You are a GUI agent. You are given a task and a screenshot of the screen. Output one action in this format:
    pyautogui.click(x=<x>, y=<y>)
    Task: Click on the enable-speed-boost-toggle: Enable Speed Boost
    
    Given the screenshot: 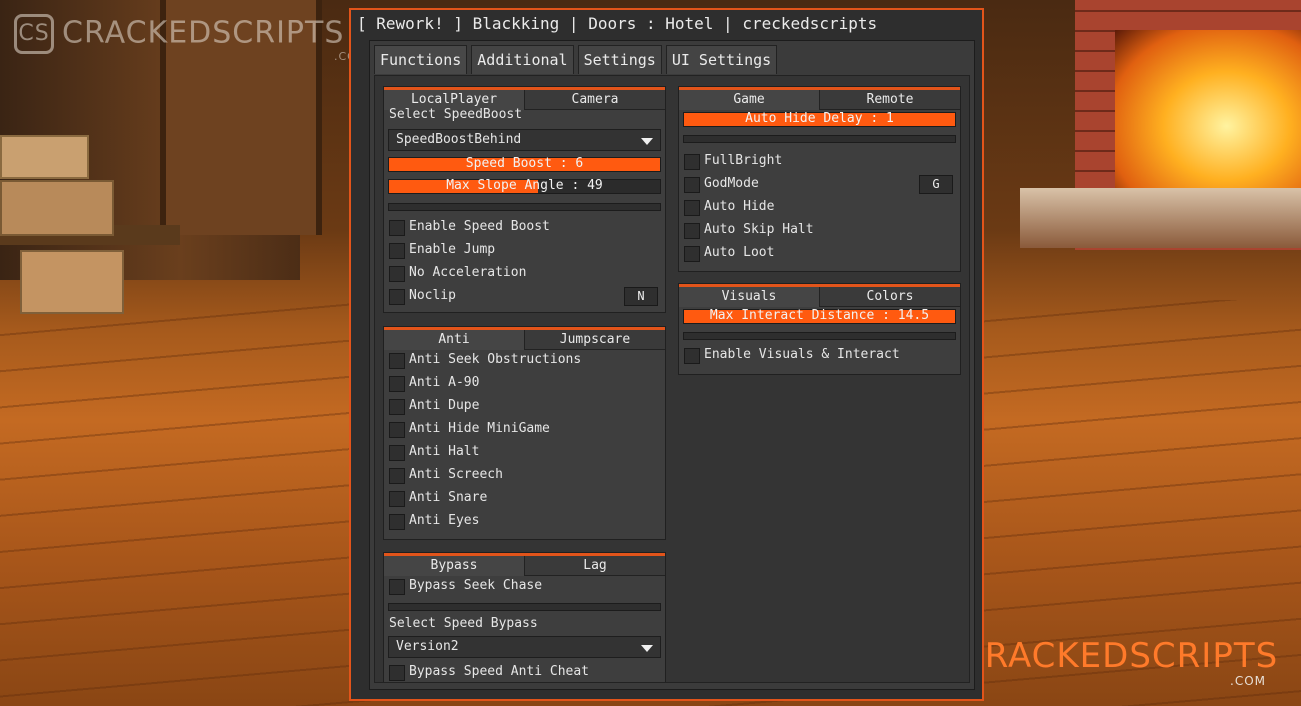 What is the action you would take?
    pyautogui.click(x=524, y=228)
    